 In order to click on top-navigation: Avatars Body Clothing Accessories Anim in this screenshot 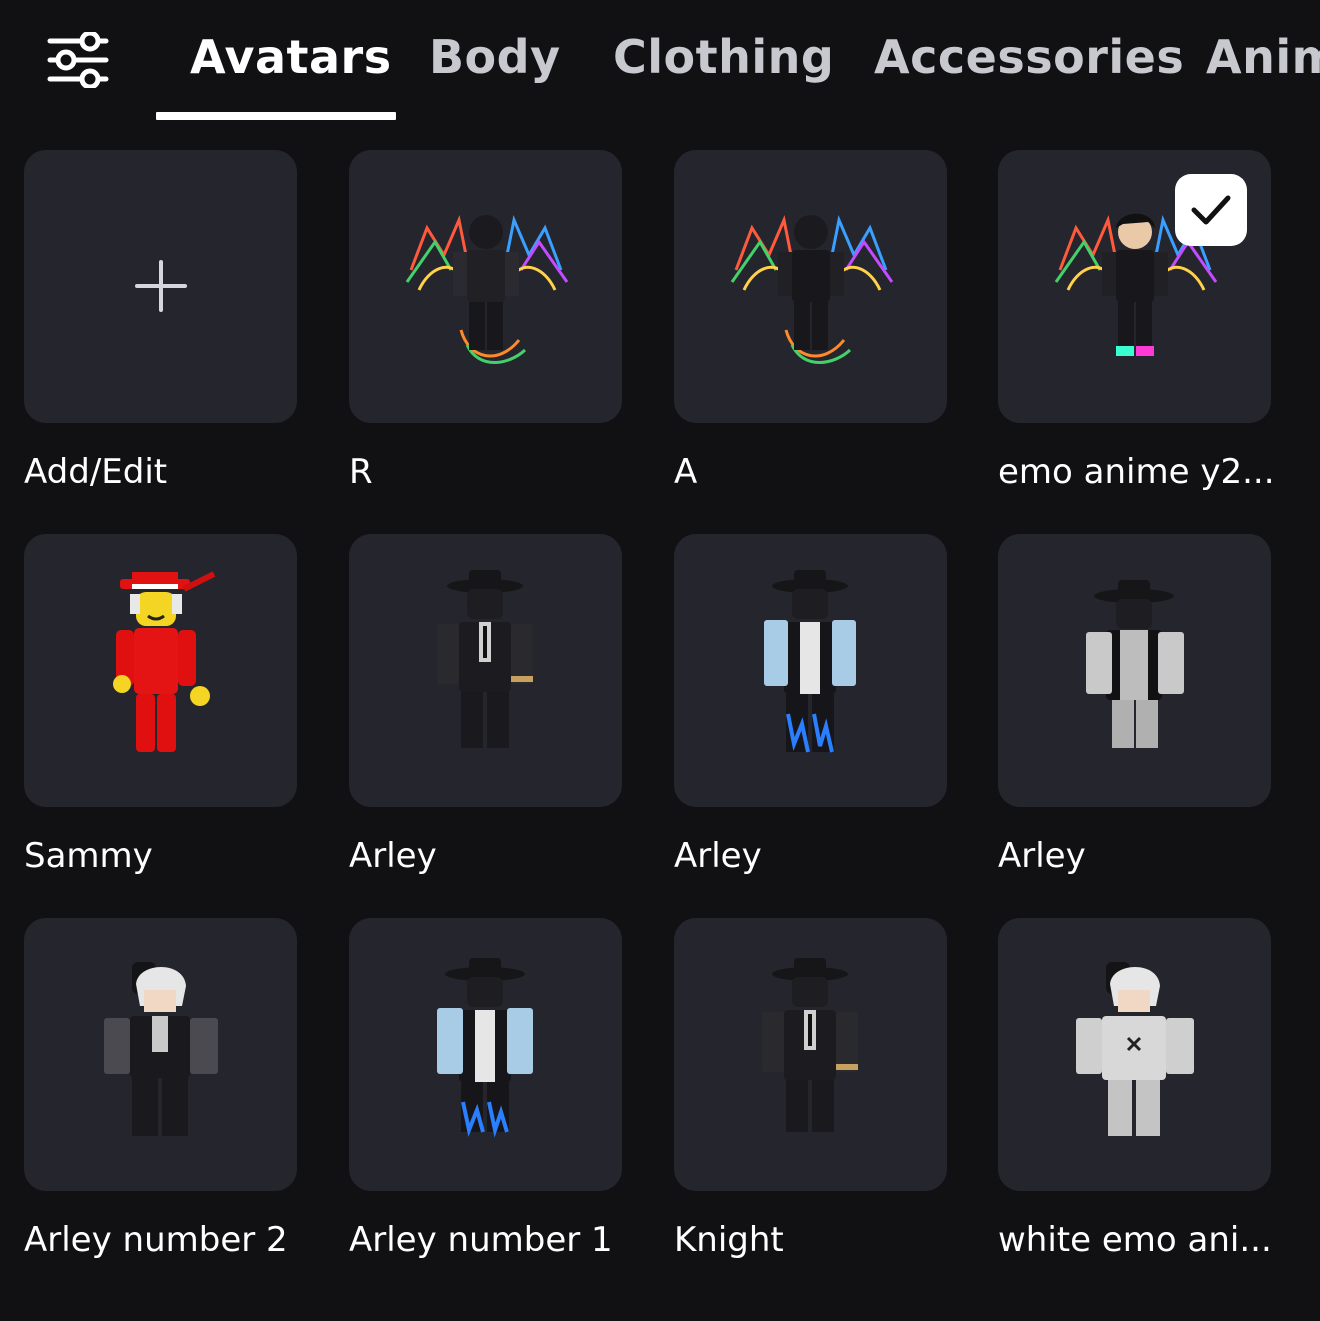, I will do `click(660, 60)`.